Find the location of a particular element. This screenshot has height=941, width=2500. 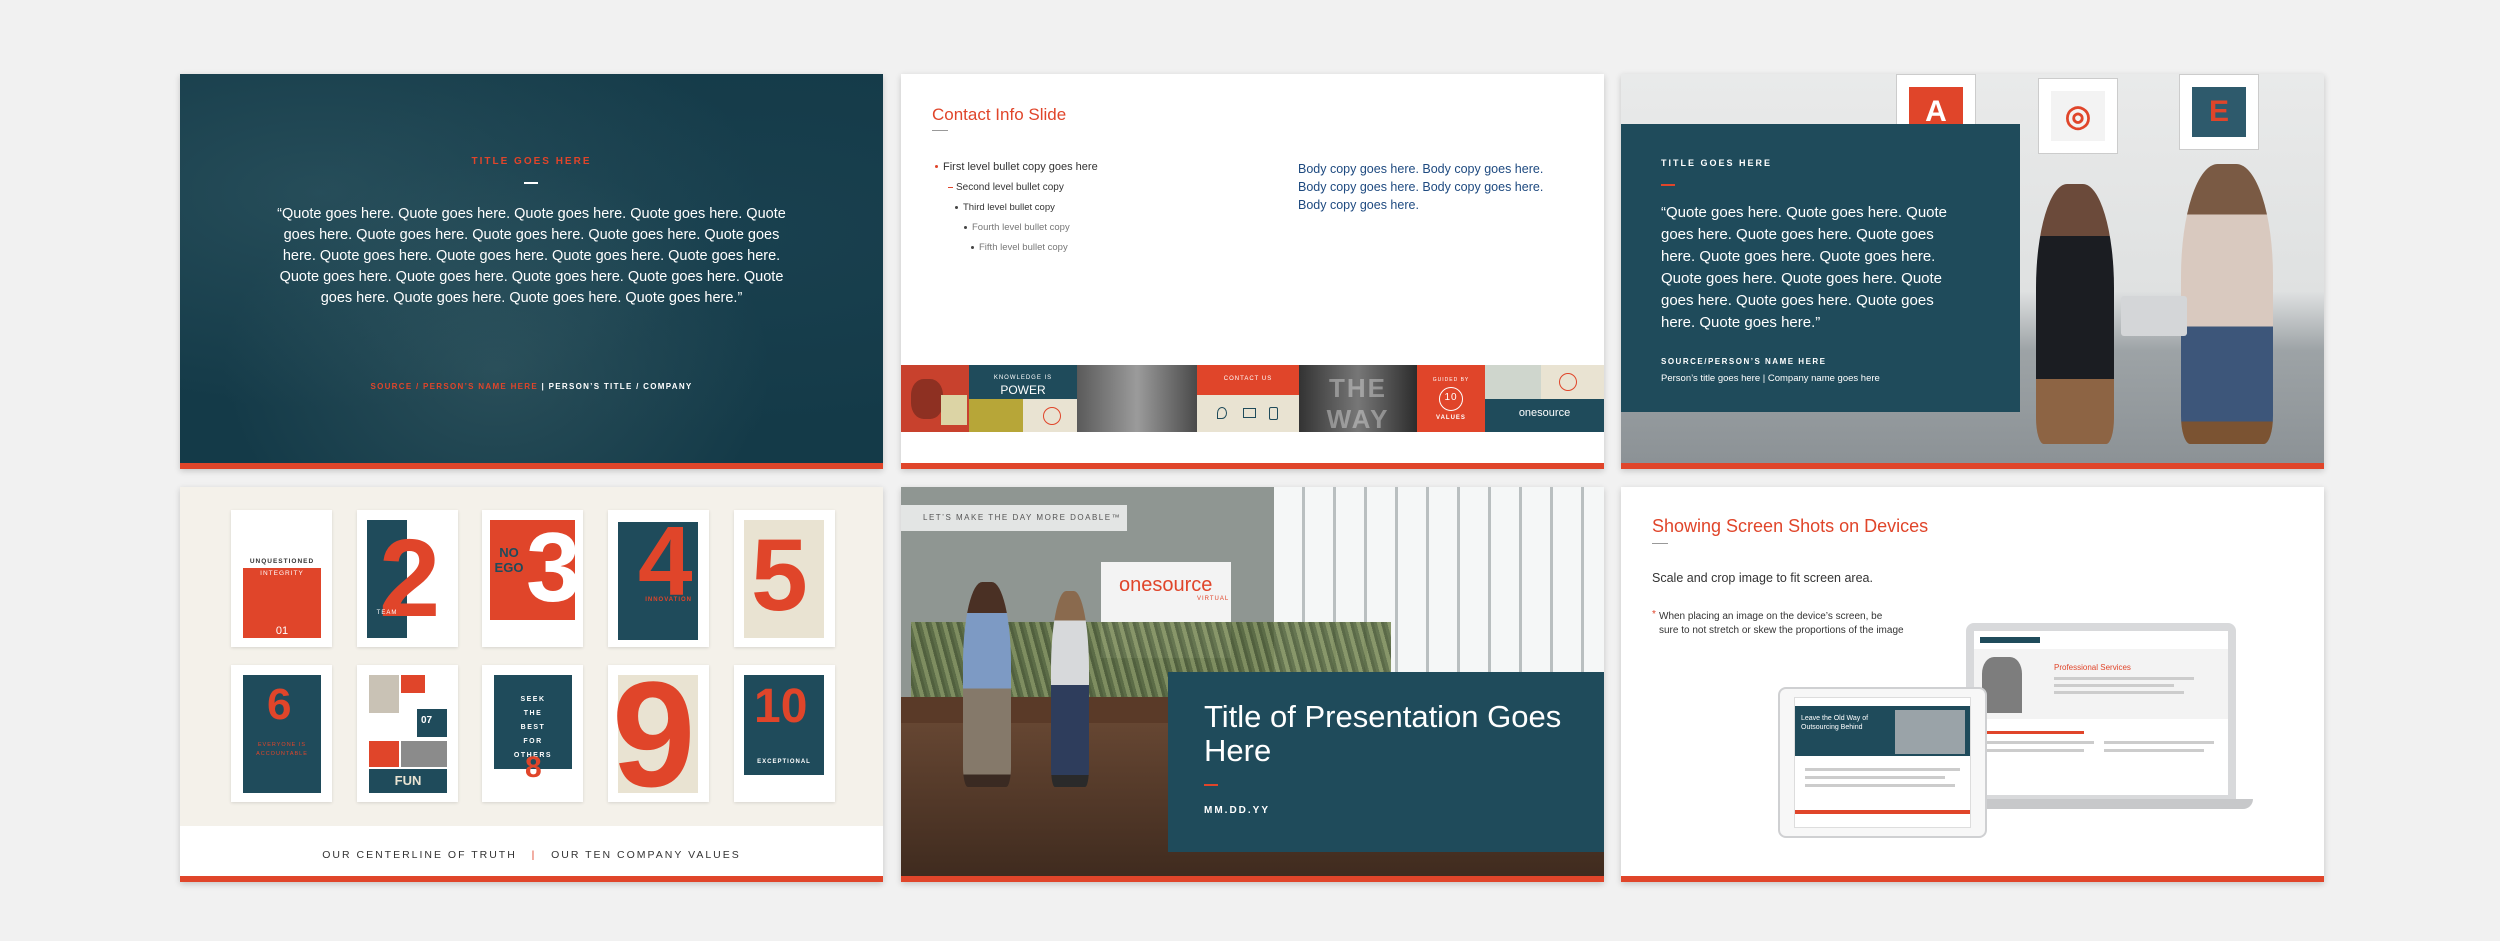

badge-icon is located at coordinates (1568, 382).